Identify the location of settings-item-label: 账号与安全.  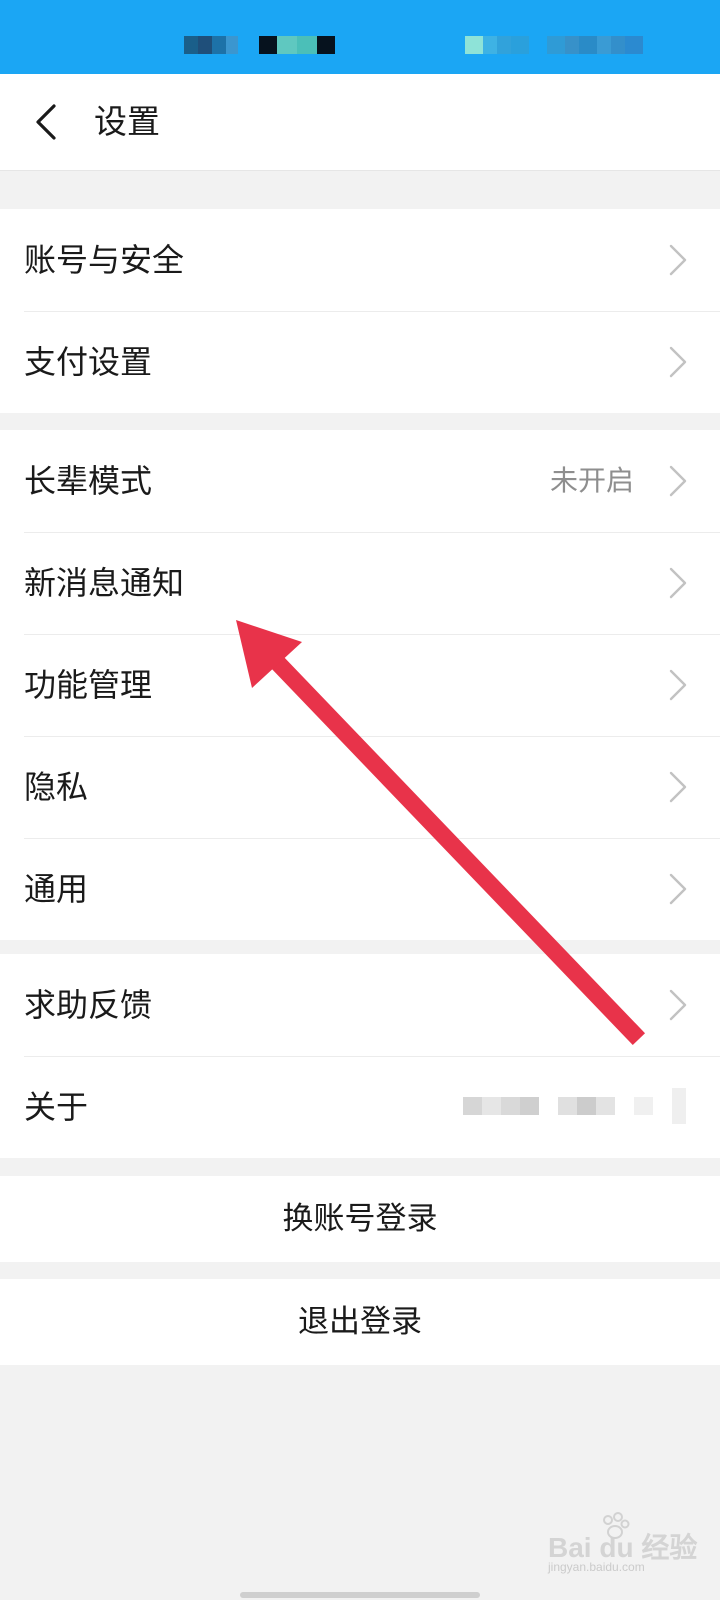
(104, 260).